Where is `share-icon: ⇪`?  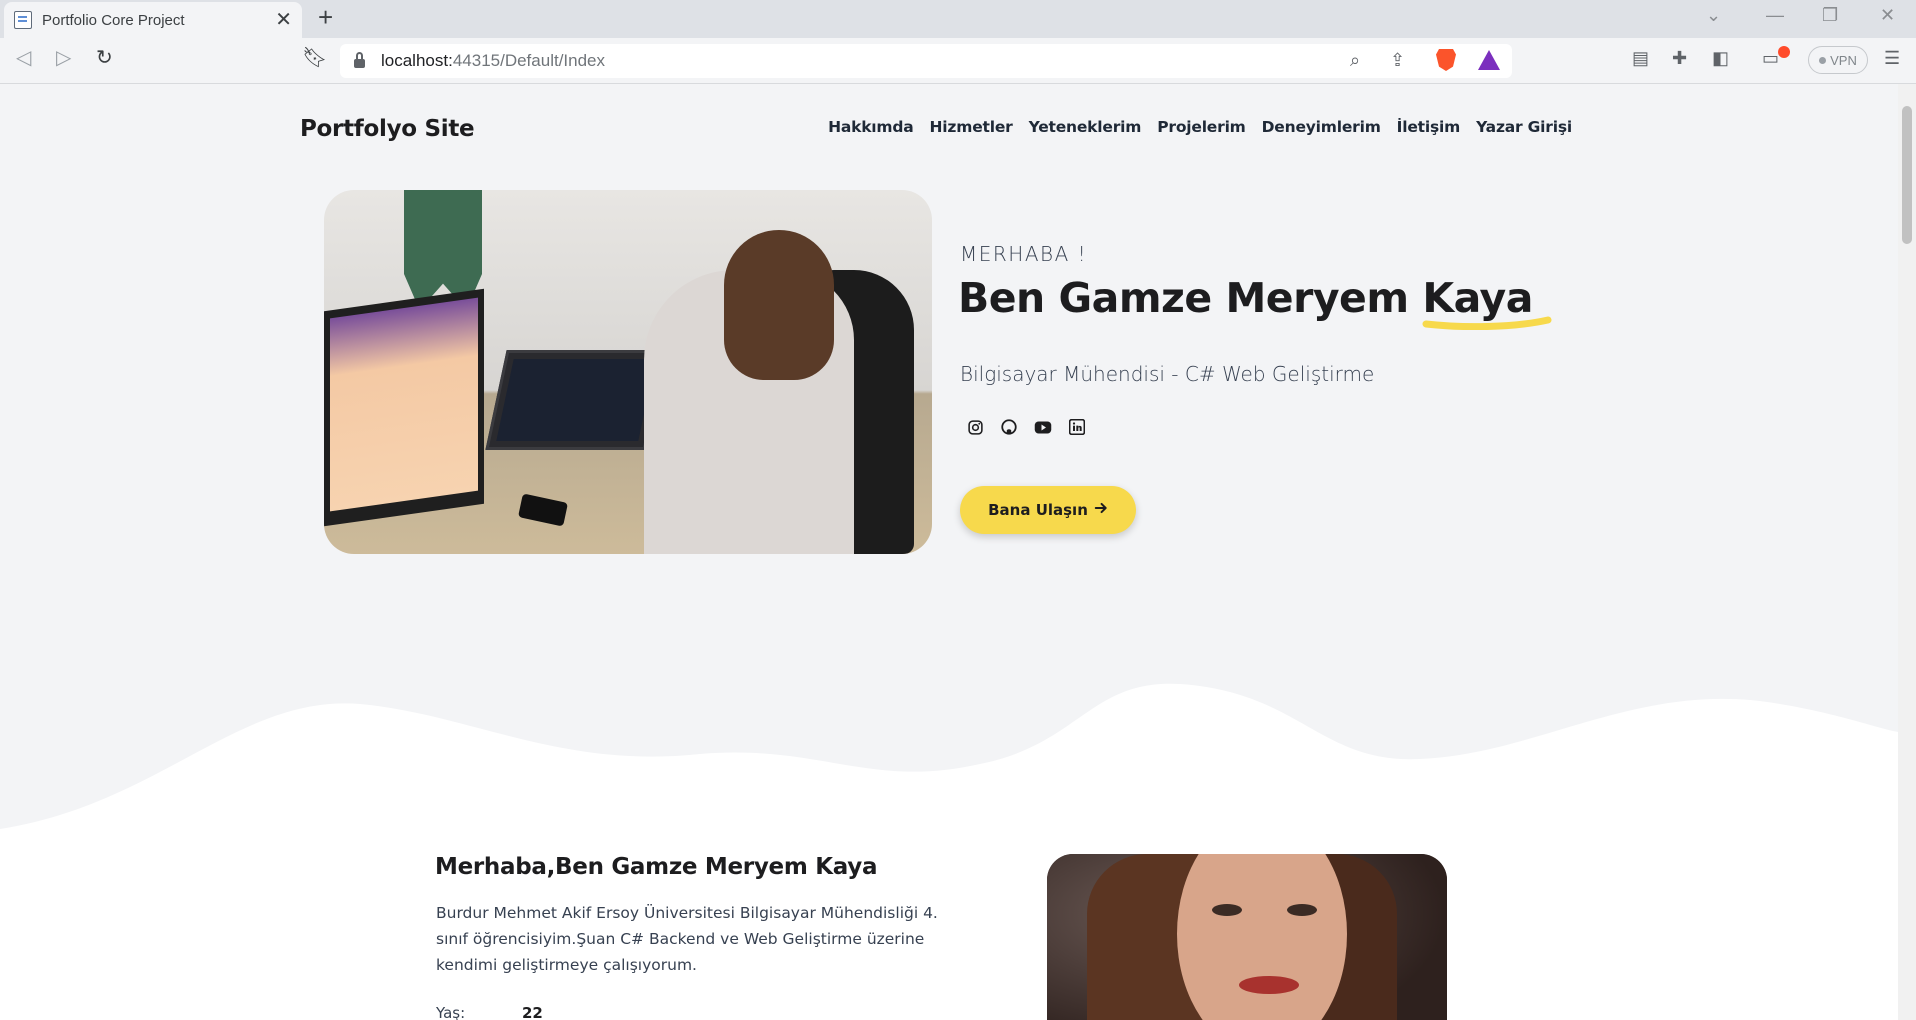
share-icon: ⇪ is located at coordinates (1397, 60).